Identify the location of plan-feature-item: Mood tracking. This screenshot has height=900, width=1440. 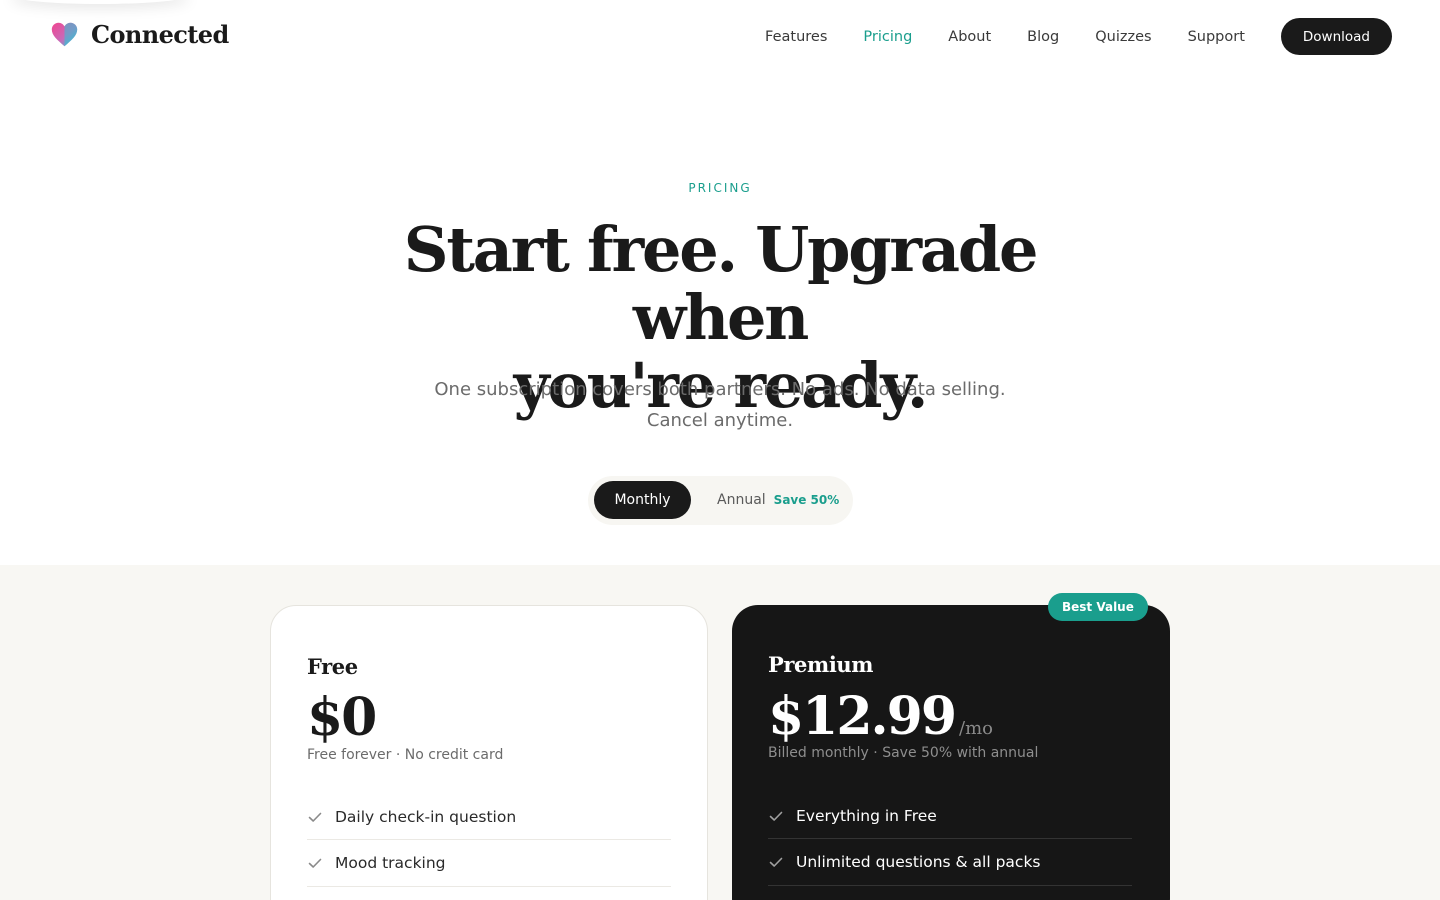
(489, 863).